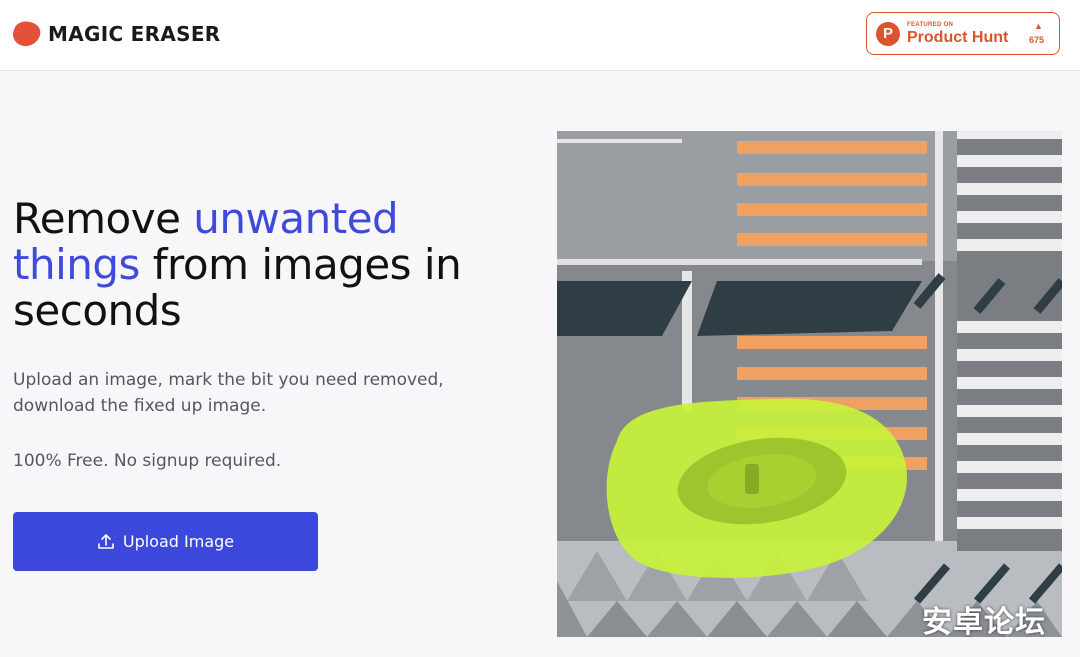  I want to click on headline-part-1: Remove, so click(103, 218).